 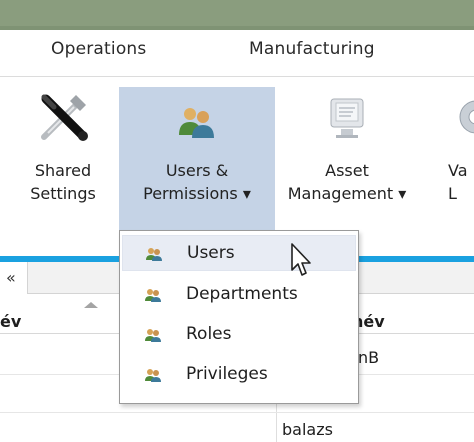 What do you see at coordinates (237, 15) in the screenshot?
I see `window-title-strip` at bounding box center [237, 15].